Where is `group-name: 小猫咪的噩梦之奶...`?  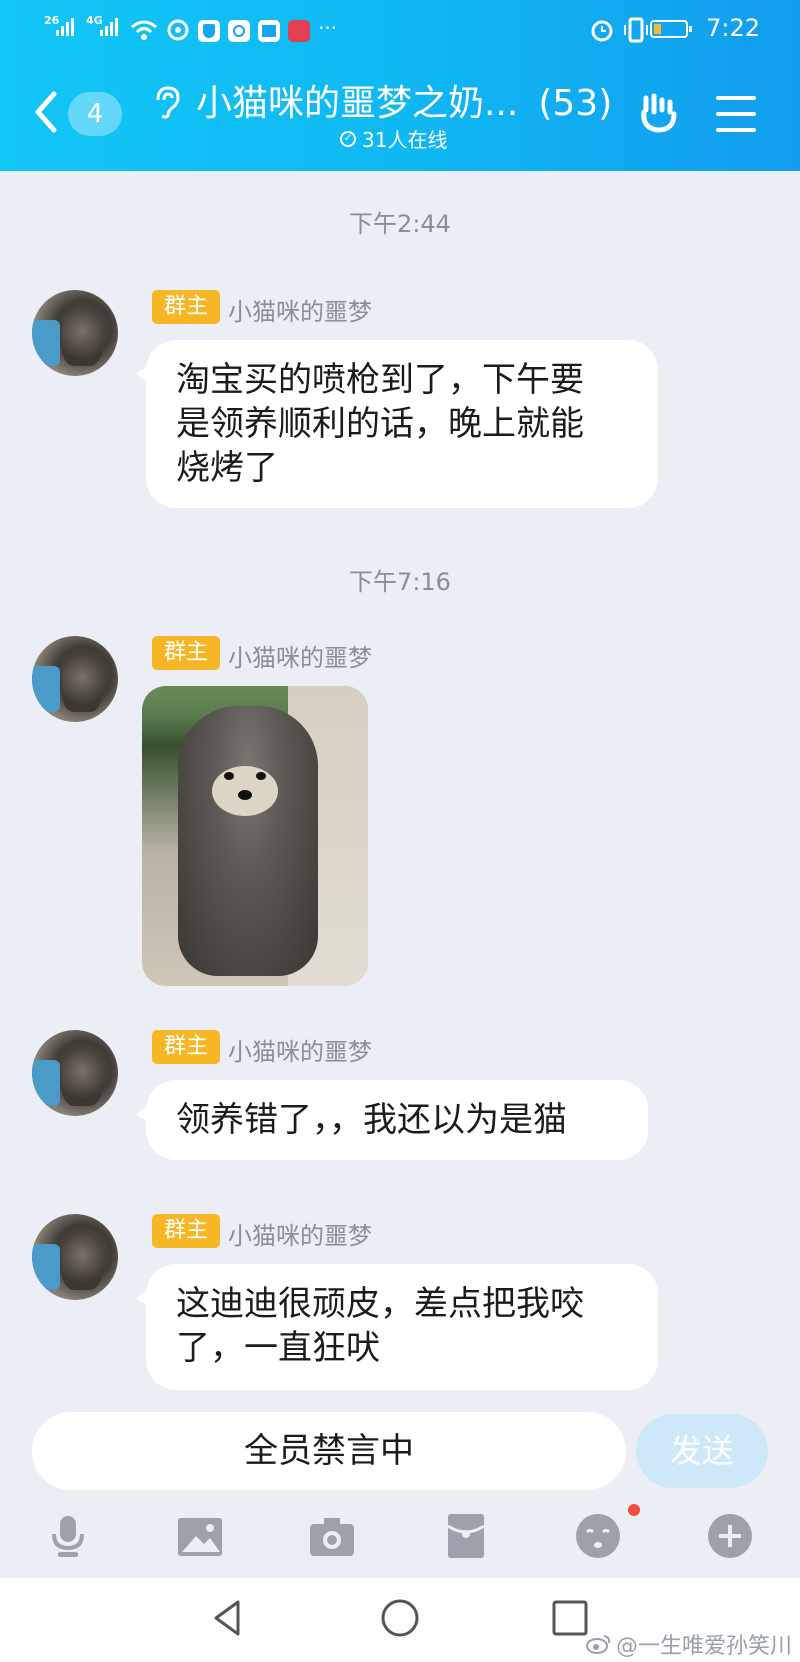
group-name: 小猫咪的噩梦之奶... is located at coordinates (357, 103).